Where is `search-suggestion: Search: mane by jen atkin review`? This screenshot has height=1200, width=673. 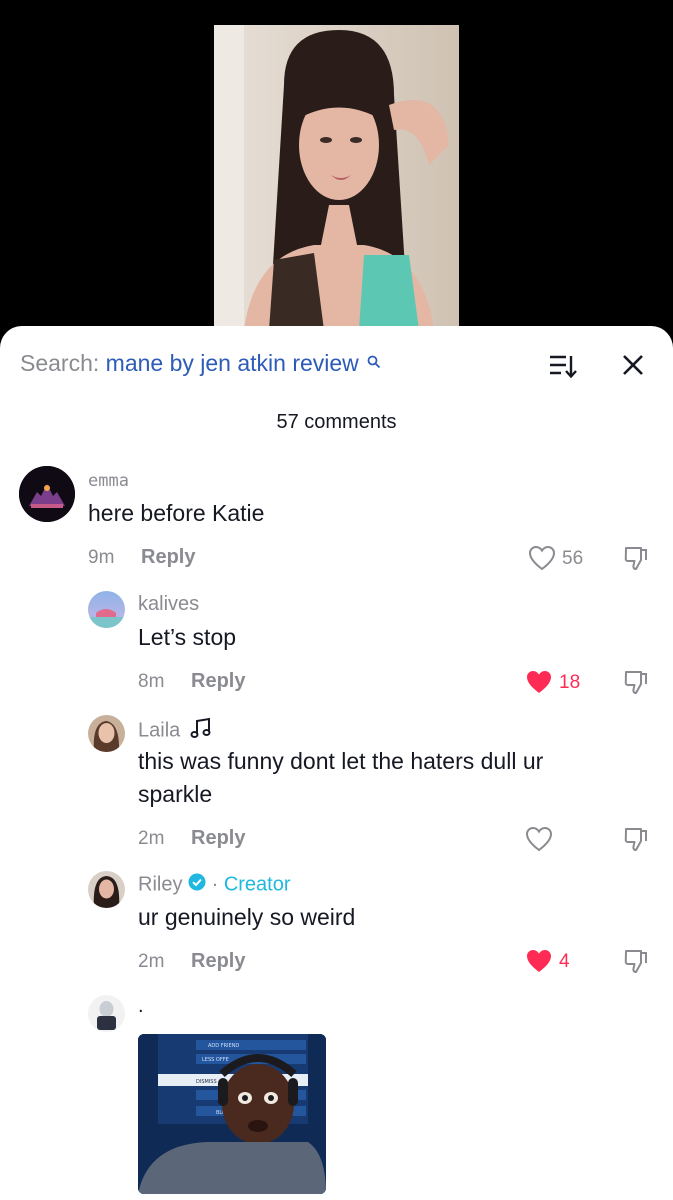
search-suggestion: Search: mane by jen atkin review is located at coordinates (200, 363).